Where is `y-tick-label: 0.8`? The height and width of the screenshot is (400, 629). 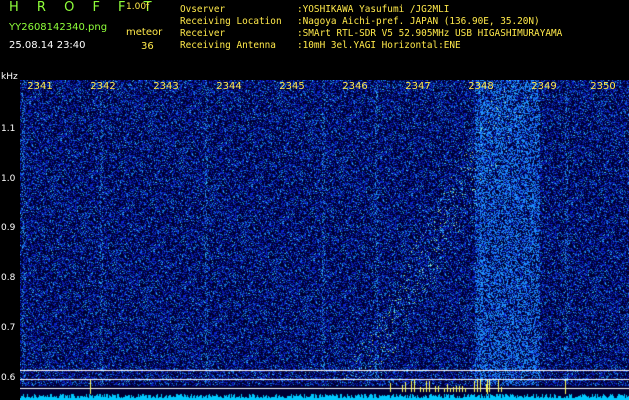 y-tick-label: 0.8 is located at coordinates (8, 278).